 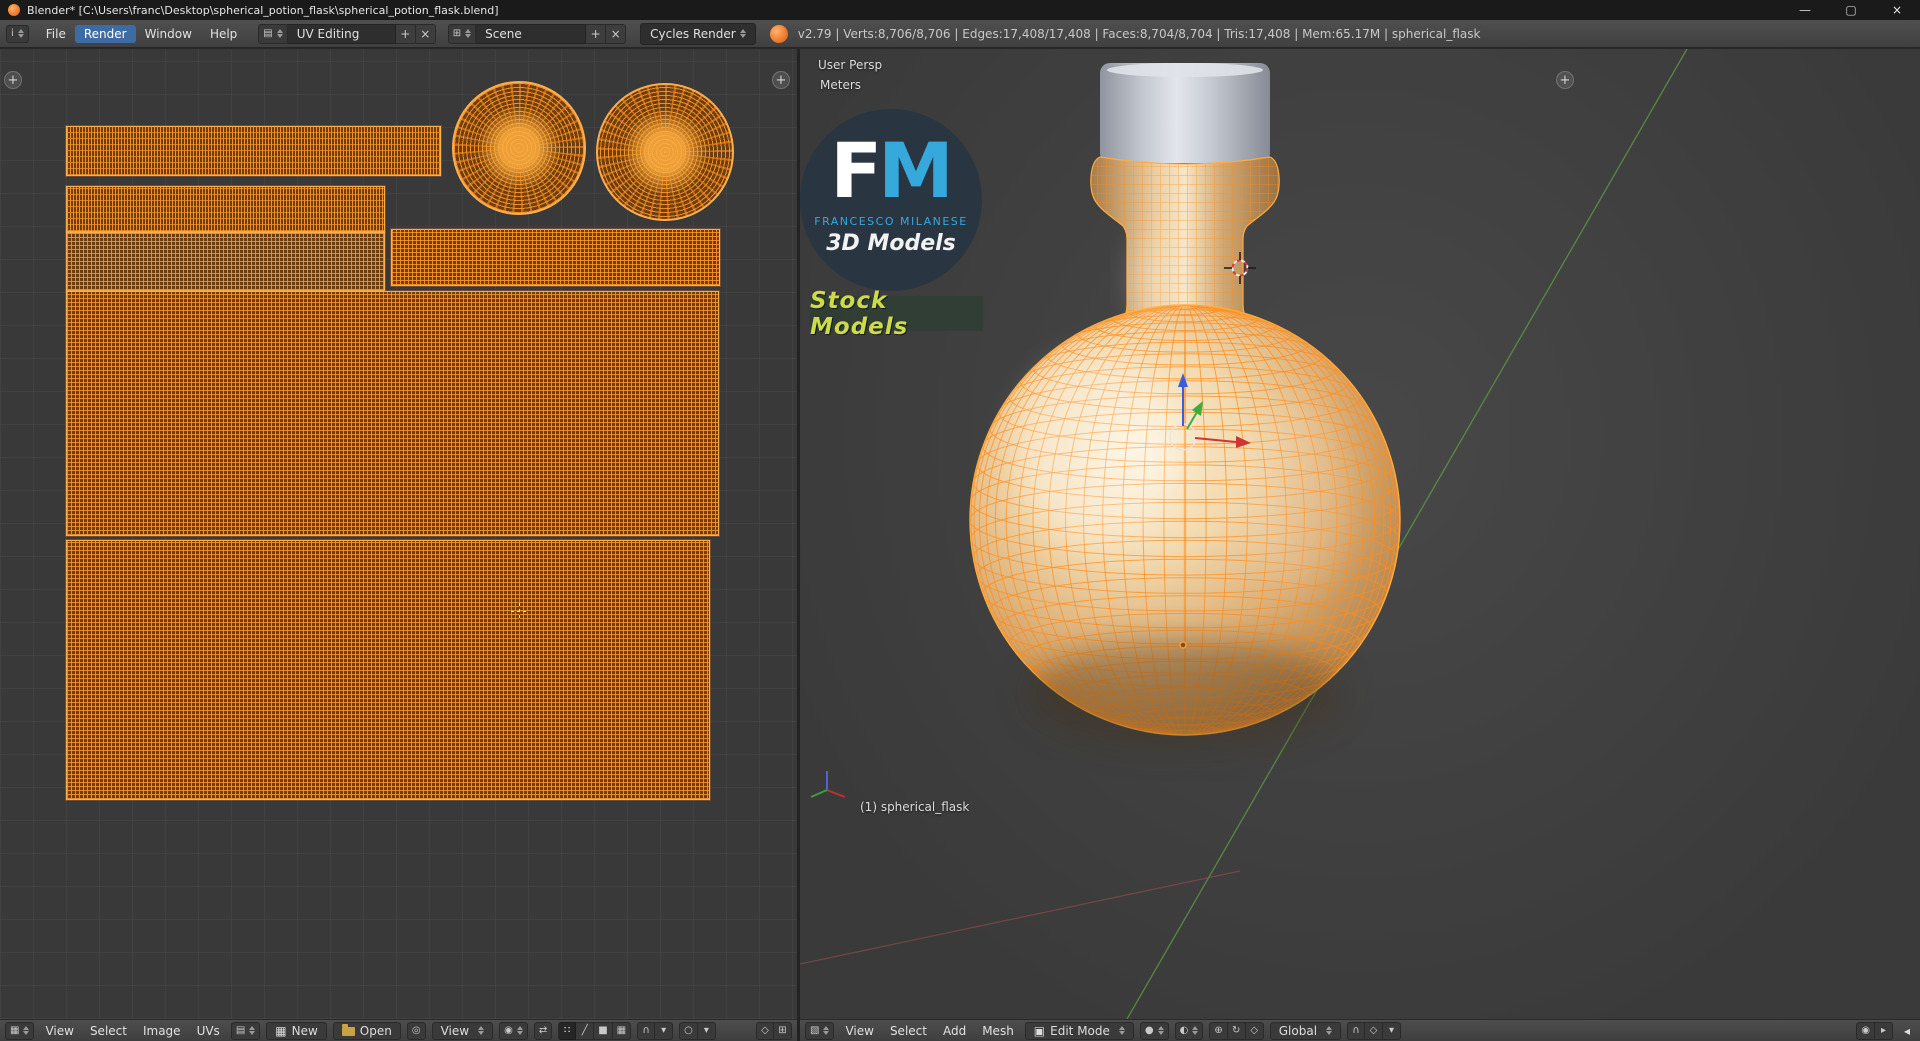 I want to click on uv-2d-cursor, so click(x=519, y=611).